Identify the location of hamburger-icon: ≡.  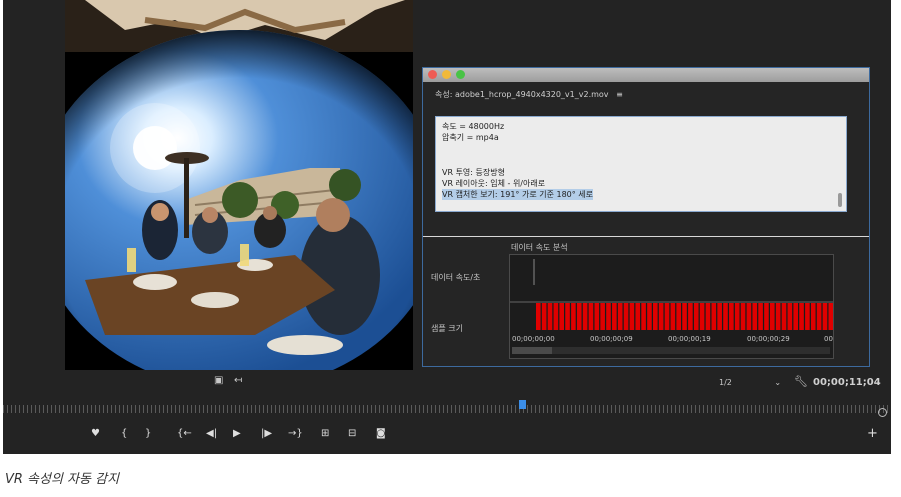
(619, 94).